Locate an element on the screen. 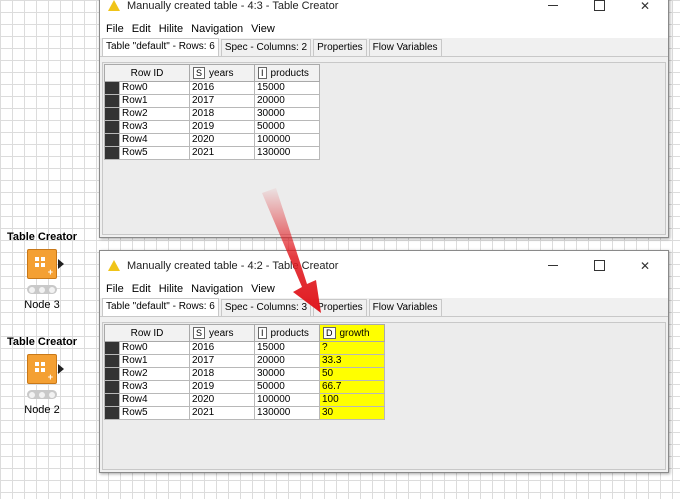 The image size is (680, 499). growth-cell: 33.3 is located at coordinates (352, 361).